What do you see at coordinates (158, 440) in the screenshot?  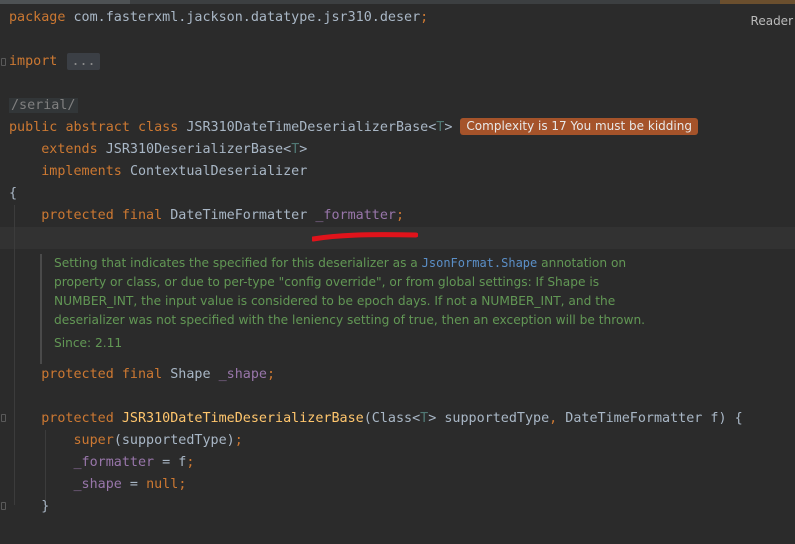 I see `code-line-super: super(supportedType);` at bounding box center [158, 440].